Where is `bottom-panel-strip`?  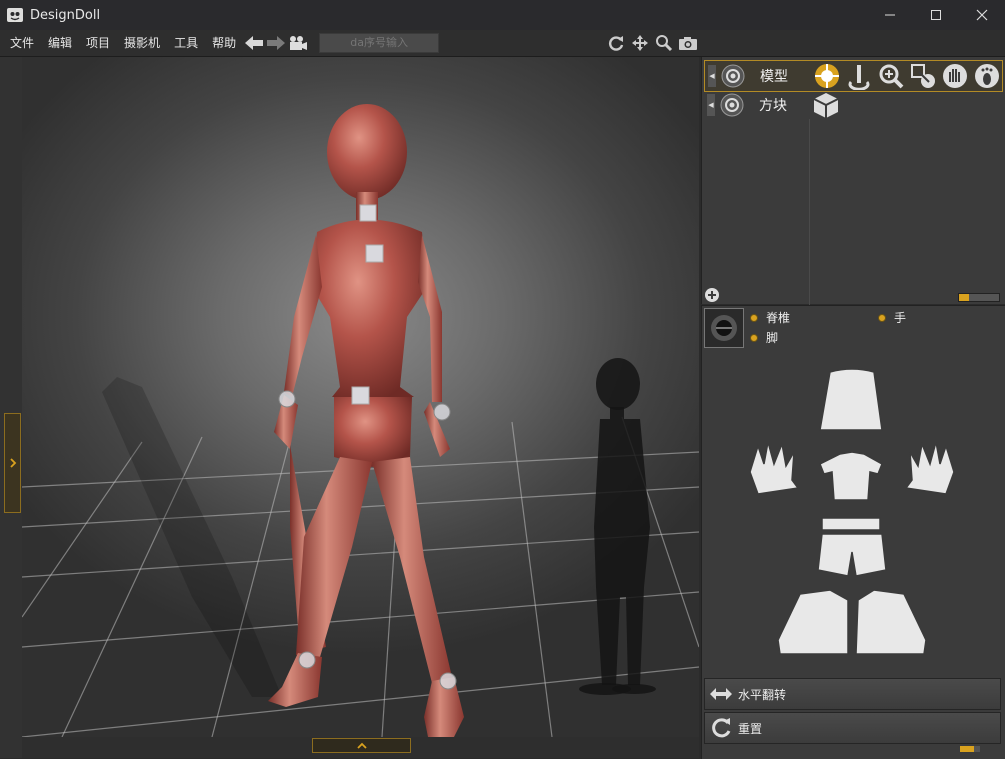
bottom-panel-strip is located at coordinates (360, 747).